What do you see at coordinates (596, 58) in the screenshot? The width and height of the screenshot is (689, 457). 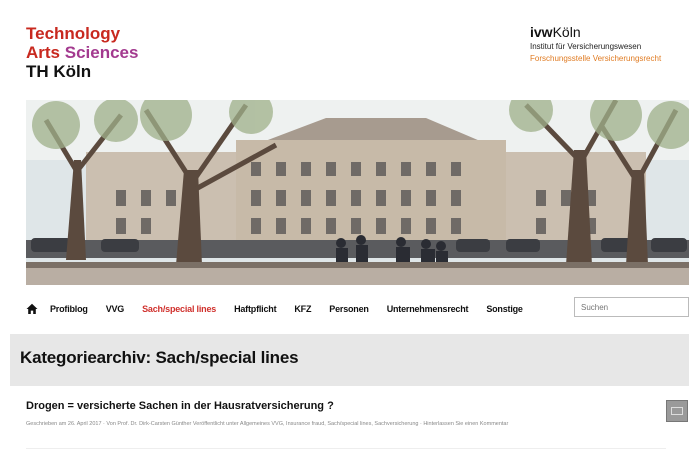 I see `ivw-research-subtitle: Forschungsstelle Versicherungsrecht` at bounding box center [596, 58].